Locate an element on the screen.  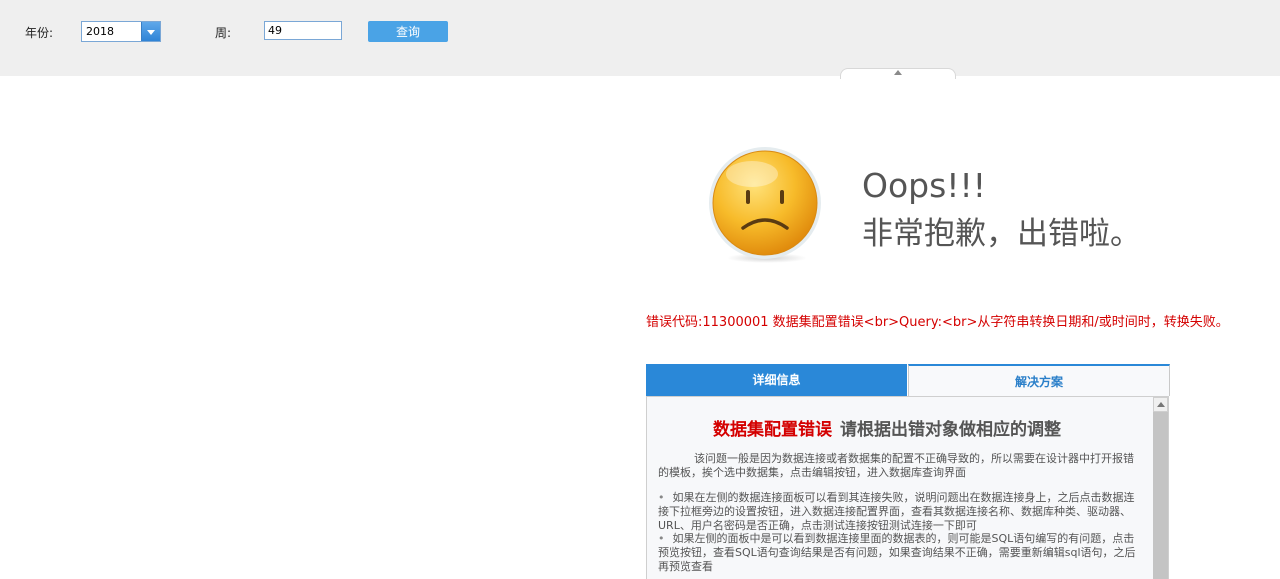
panel-title: 数据集配置错误 请根据出错对象做相应的调整 is located at coordinates (887, 427).